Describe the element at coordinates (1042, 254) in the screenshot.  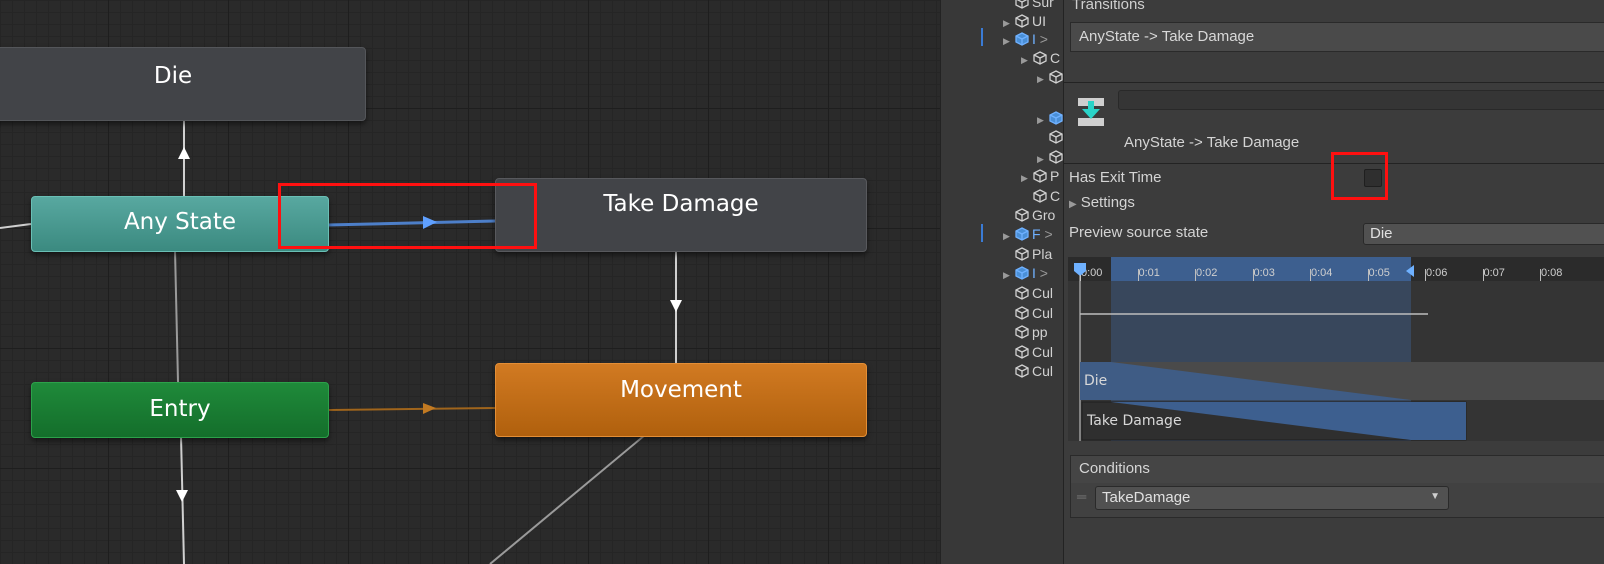
I see `hierarchy-item-label: Pla` at that location.